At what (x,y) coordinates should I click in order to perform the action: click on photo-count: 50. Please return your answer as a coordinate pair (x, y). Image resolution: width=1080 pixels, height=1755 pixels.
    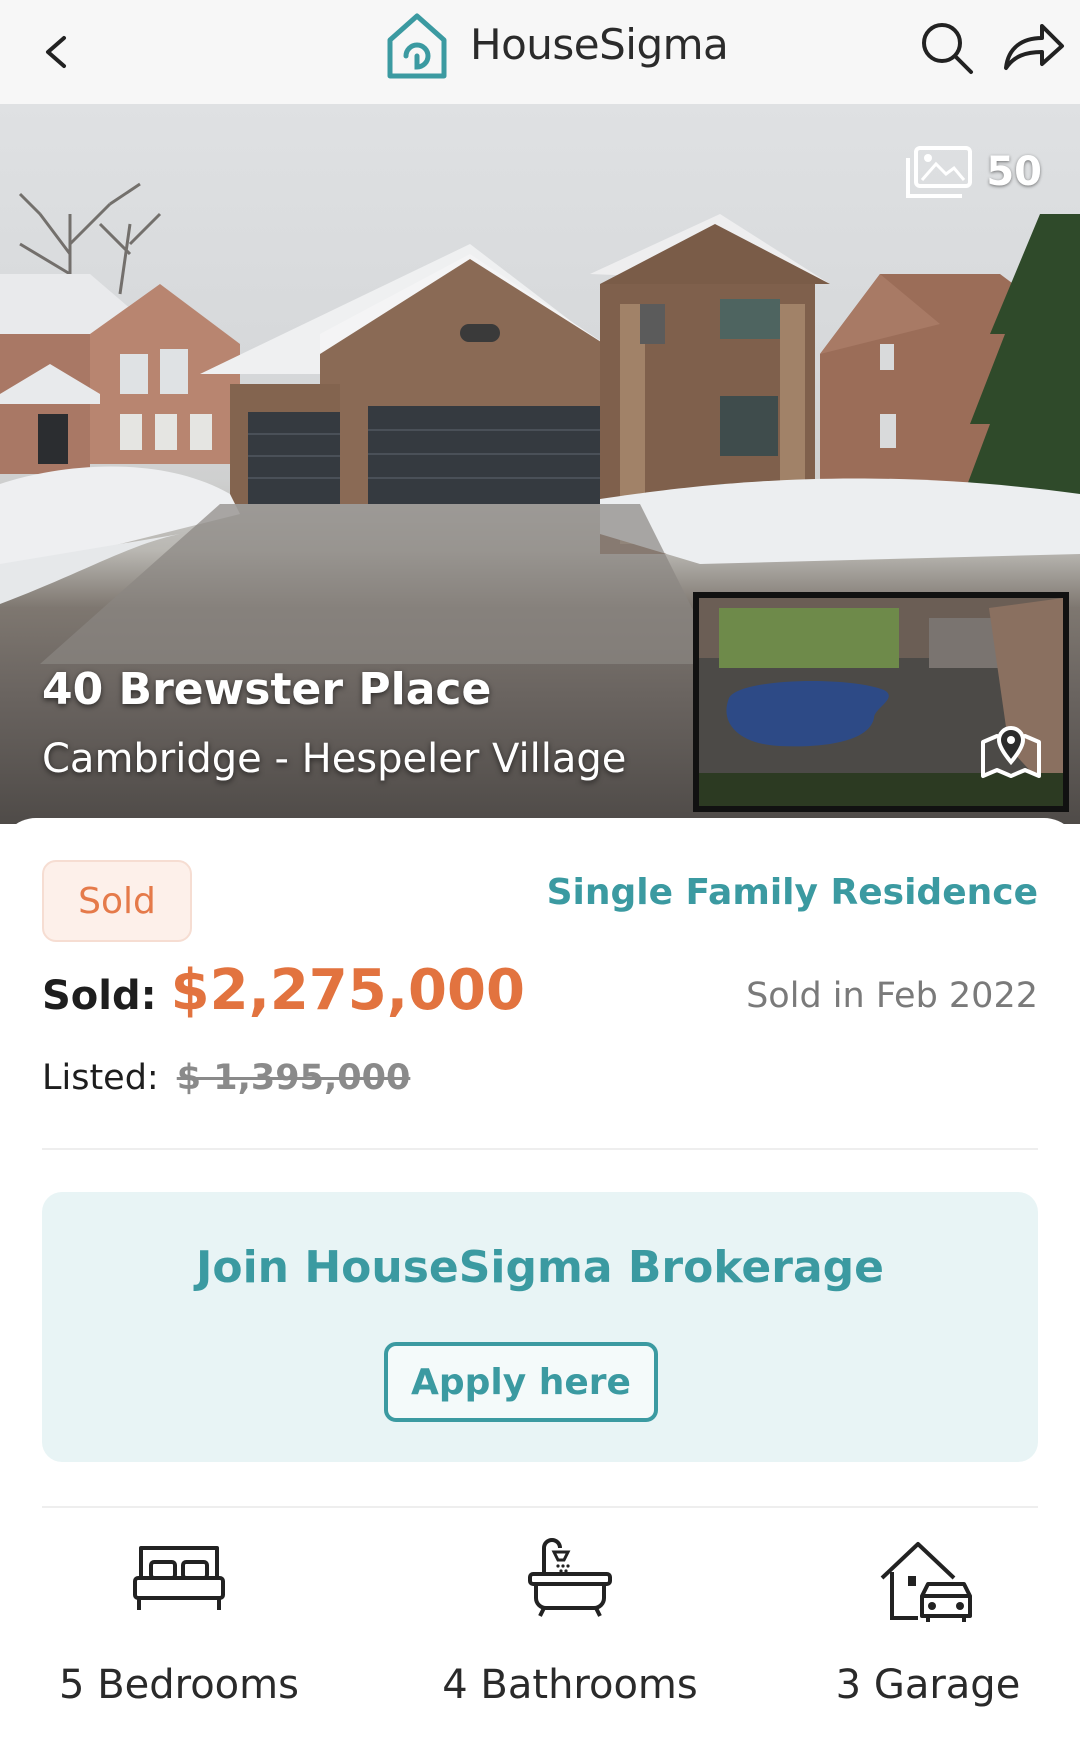
    Looking at the image, I should click on (1014, 172).